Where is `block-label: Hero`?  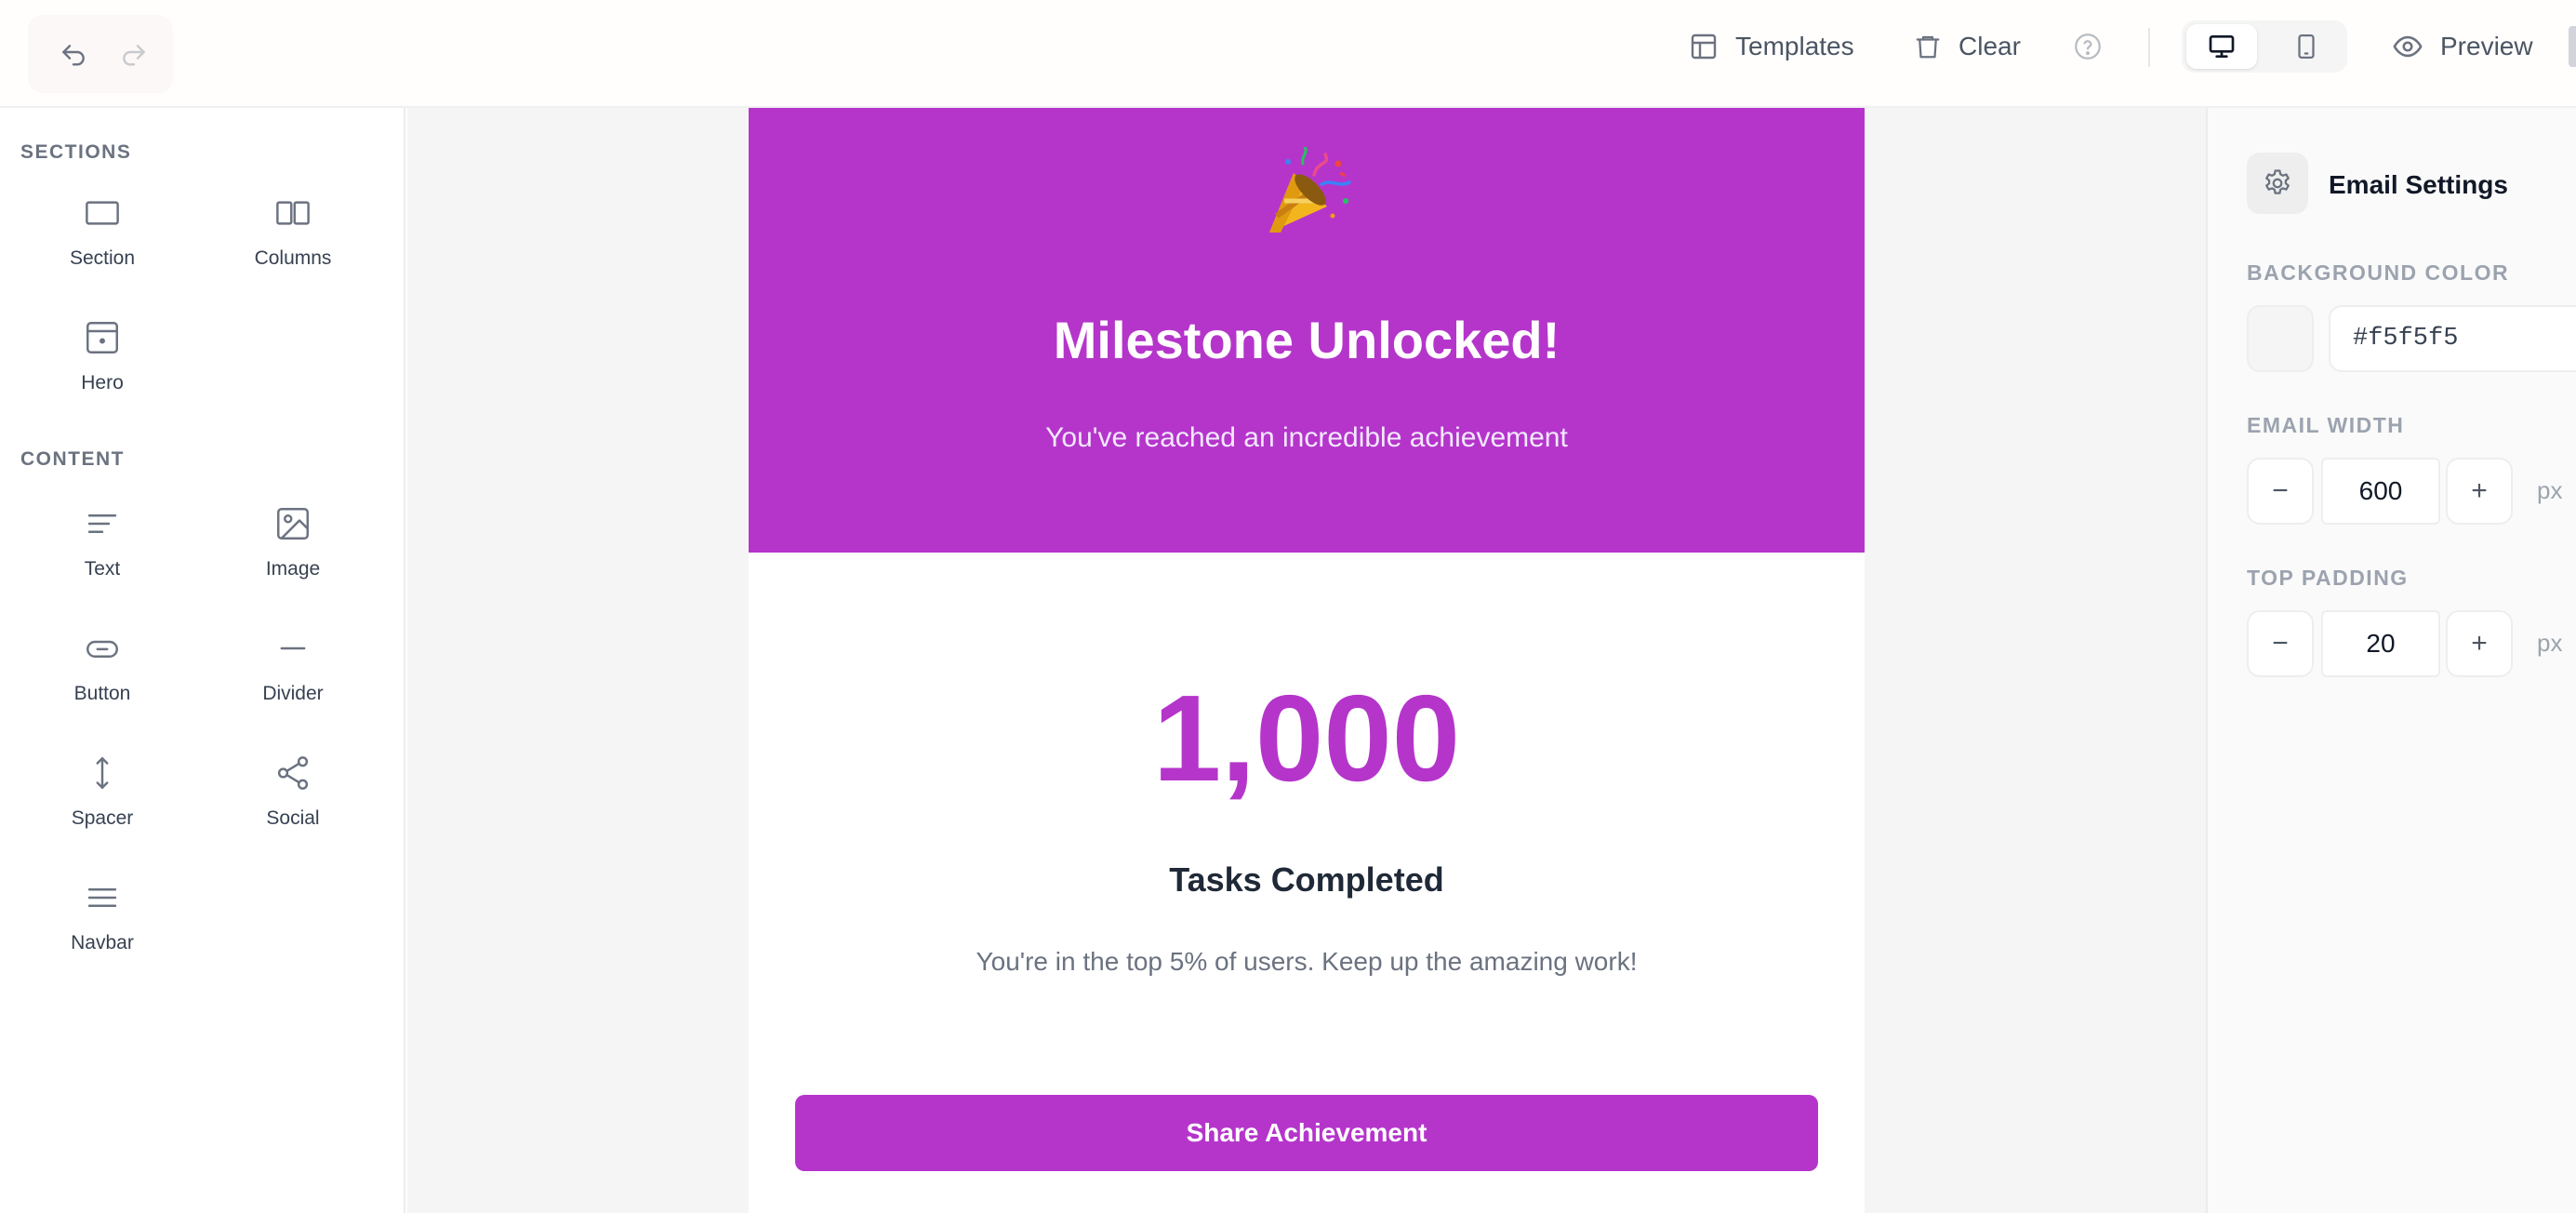 block-label: Hero is located at coordinates (102, 383).